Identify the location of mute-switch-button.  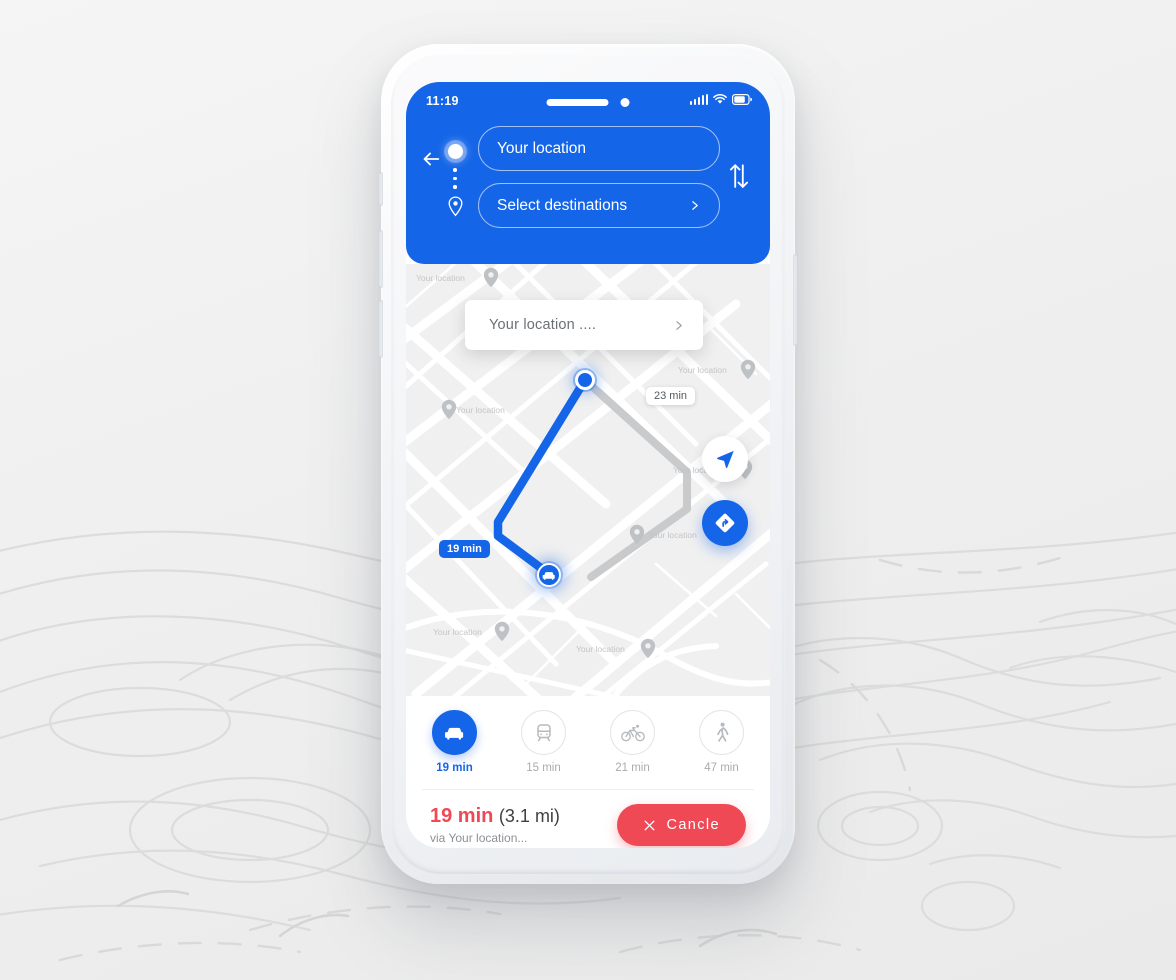
(380, 189).